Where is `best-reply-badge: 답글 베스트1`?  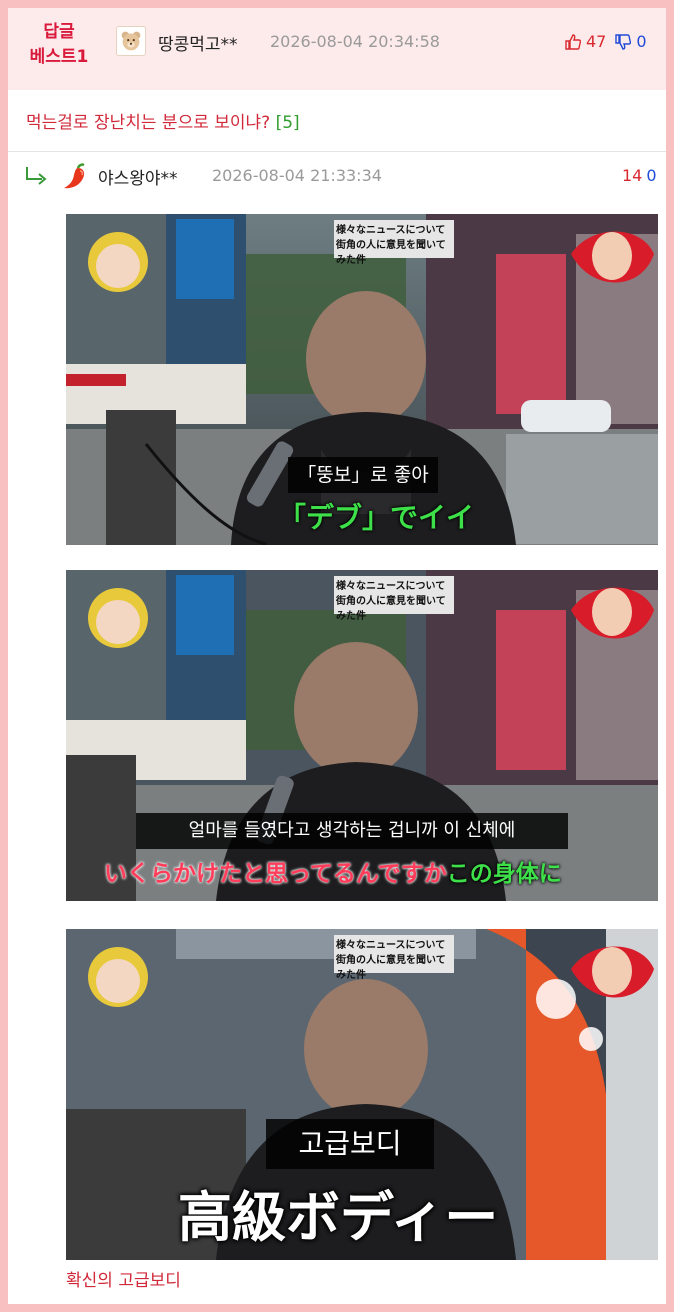 best-reply-badge: 답글 베스트1 is located at coordinates (59, 45).